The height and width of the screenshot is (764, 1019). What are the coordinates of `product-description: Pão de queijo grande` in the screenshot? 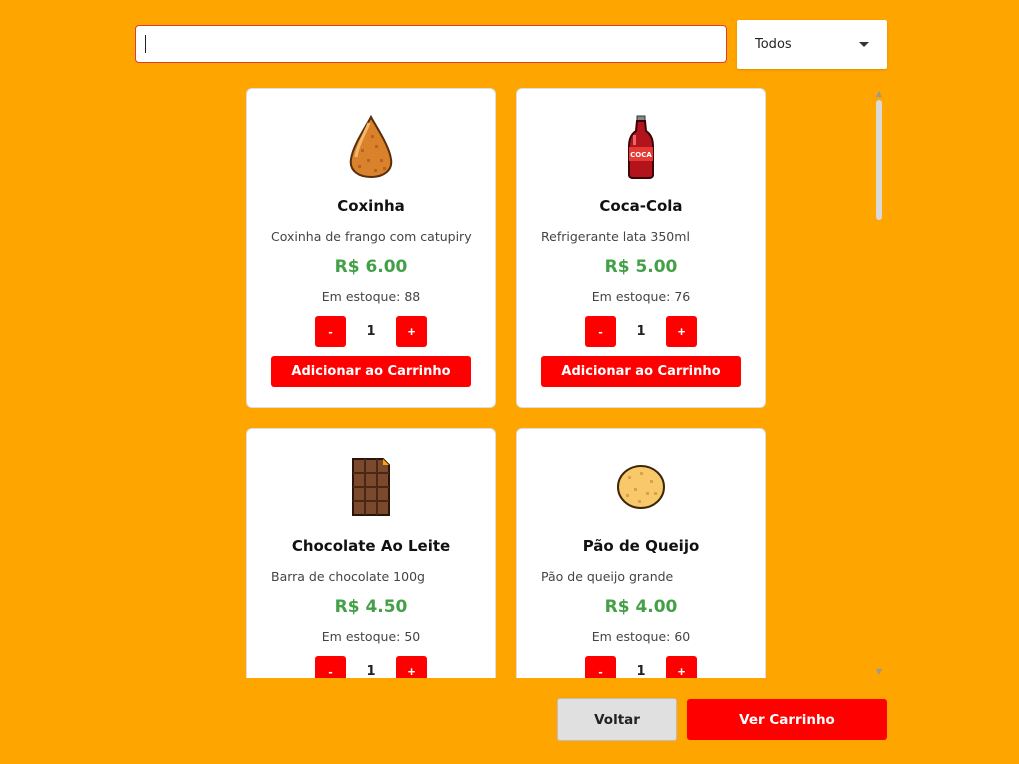 It's located at (607, 576).